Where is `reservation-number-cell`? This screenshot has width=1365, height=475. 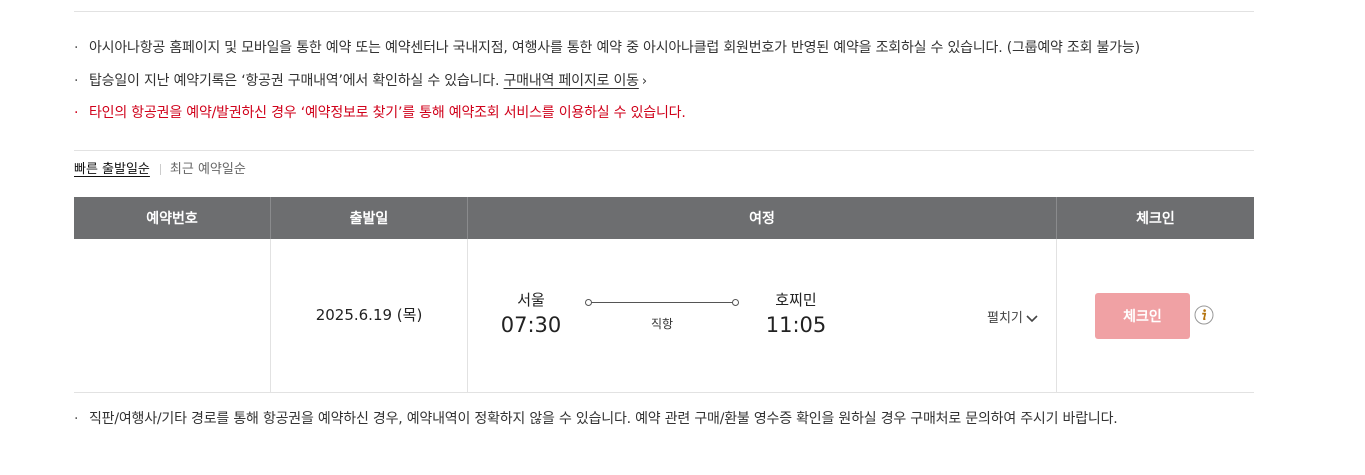
reservation-number-cell is located at coordinates (172, 315).